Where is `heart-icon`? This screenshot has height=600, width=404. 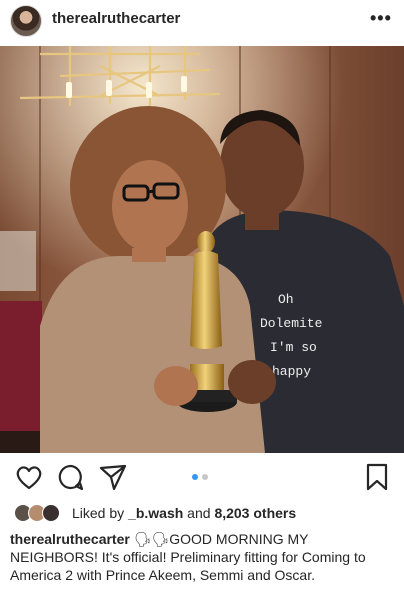
heart-icon is located at coordinates (29, 479).